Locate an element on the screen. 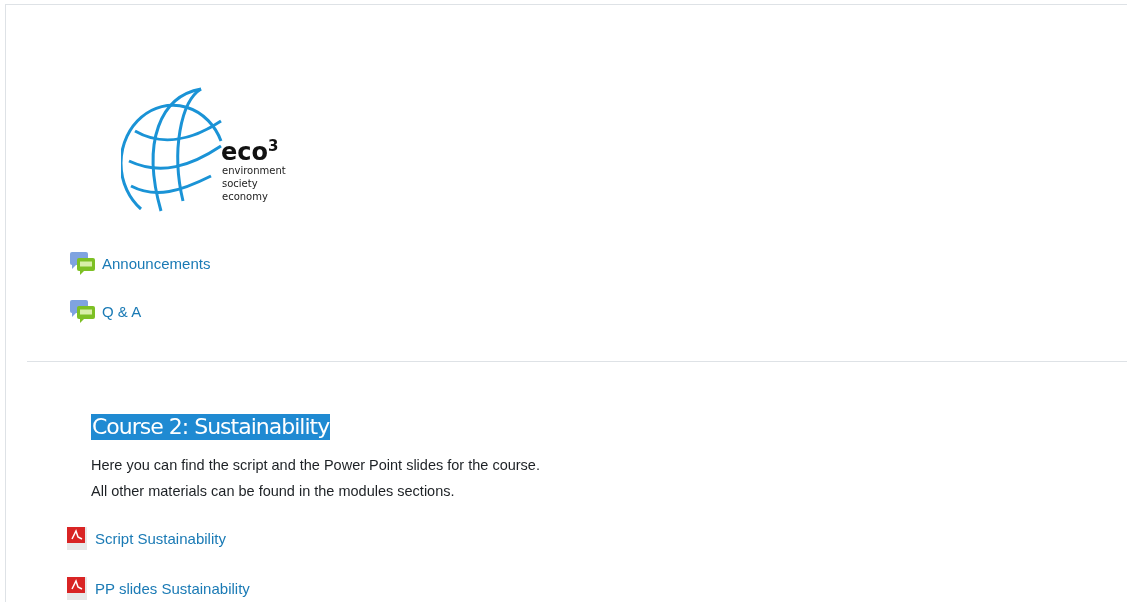 The width and height of the screenshot is (1127, 602). forum-link: Announcements is located at coordinates (156, 263).